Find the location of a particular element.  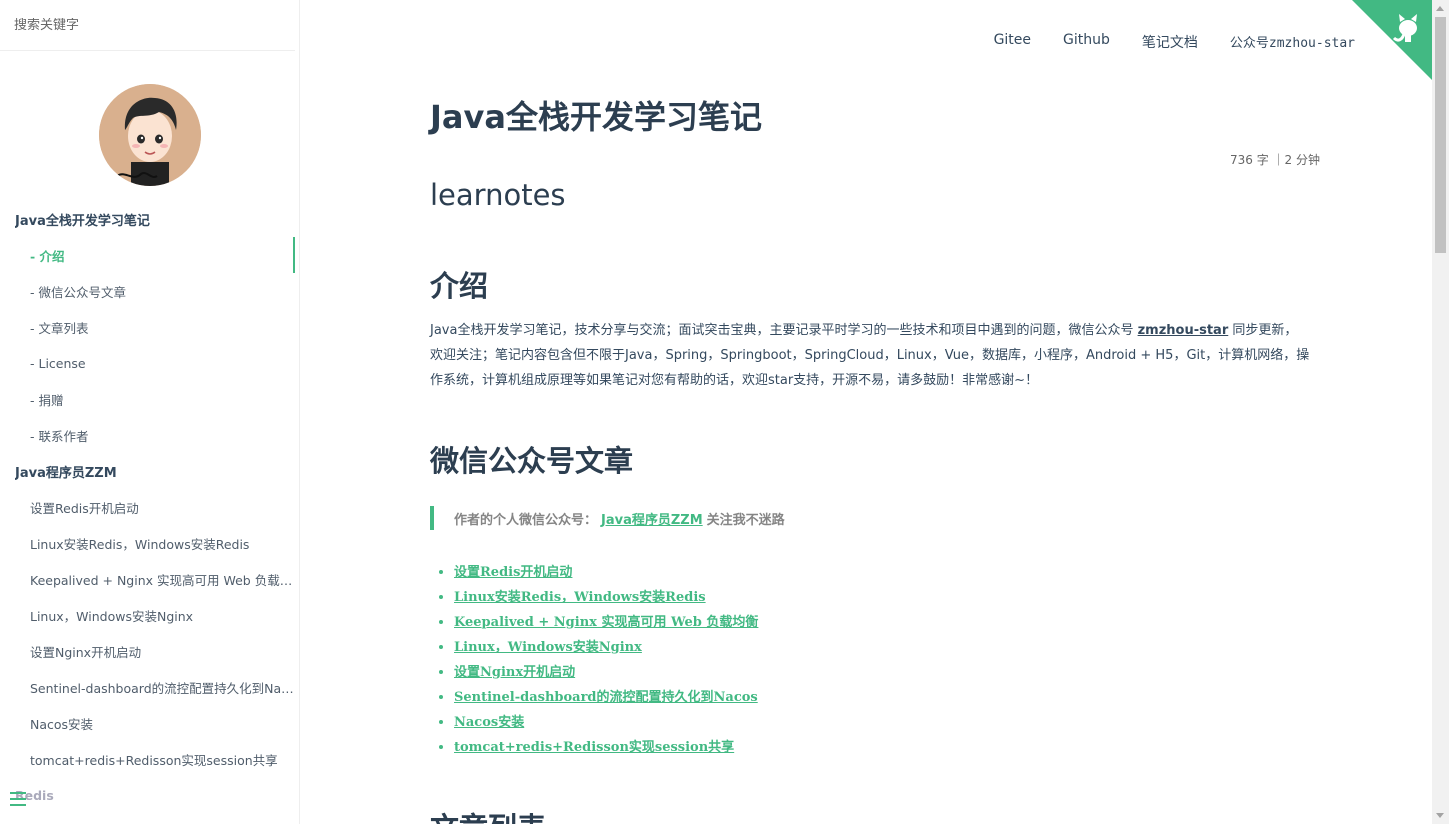

nav-link-docs: 笔记文档 is located at coordinates (1170, 42).